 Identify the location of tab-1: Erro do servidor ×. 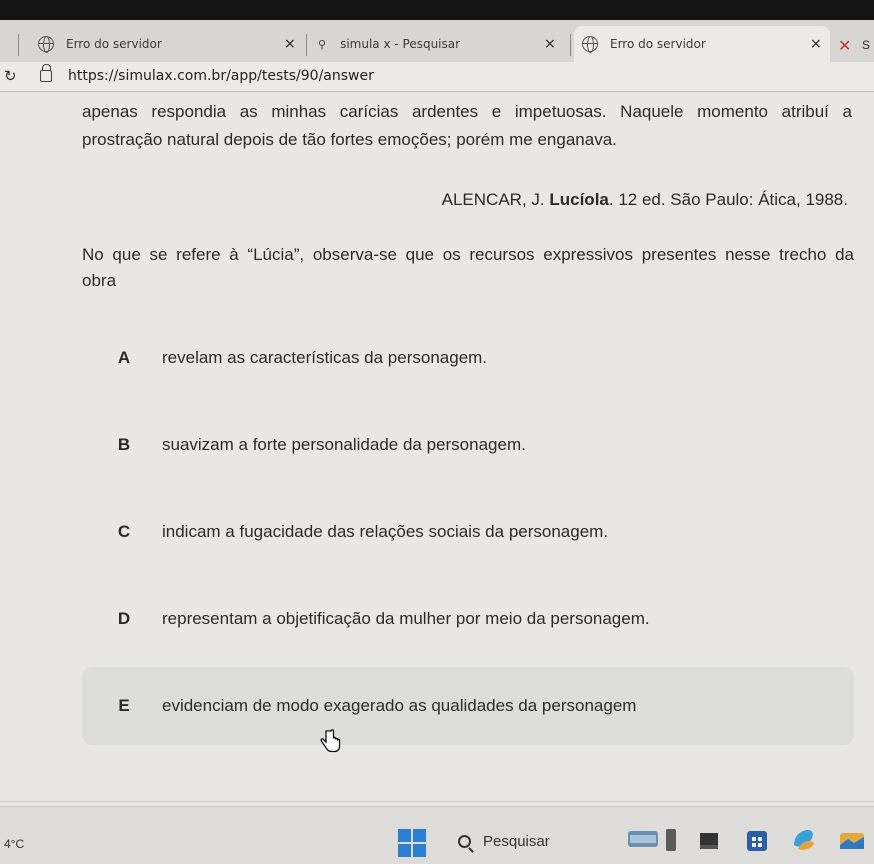
(169, 44).